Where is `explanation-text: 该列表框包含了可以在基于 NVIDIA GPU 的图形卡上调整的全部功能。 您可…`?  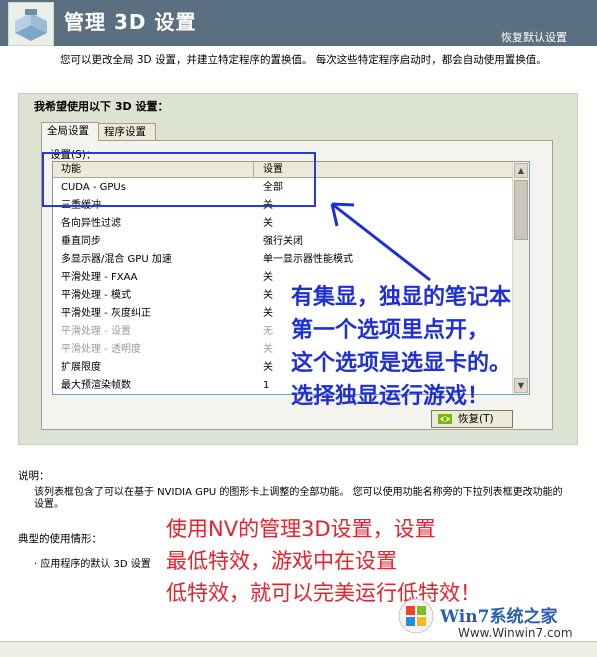 explanation-text: 该列表框包含了可以在基于 NVIDIA GPU 的图形卡上调整的全部功能。 您可… is located at coordinates (298, 498).